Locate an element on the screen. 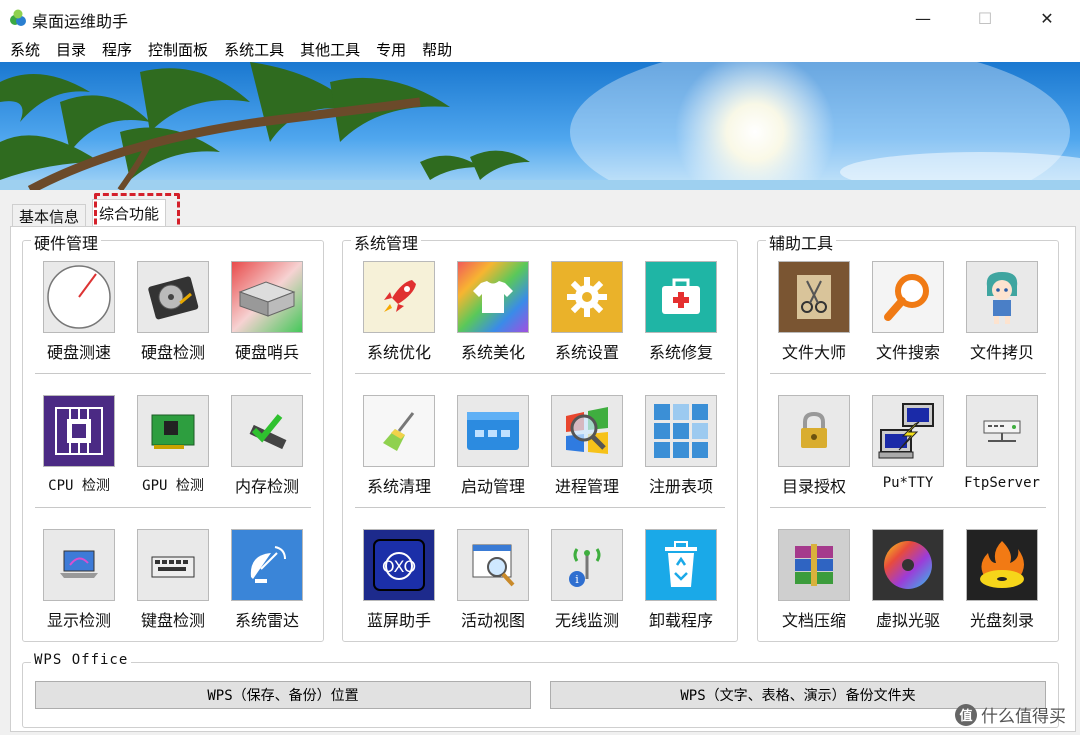  menu-item-system: 系统 is located at coordinates (25, 49).